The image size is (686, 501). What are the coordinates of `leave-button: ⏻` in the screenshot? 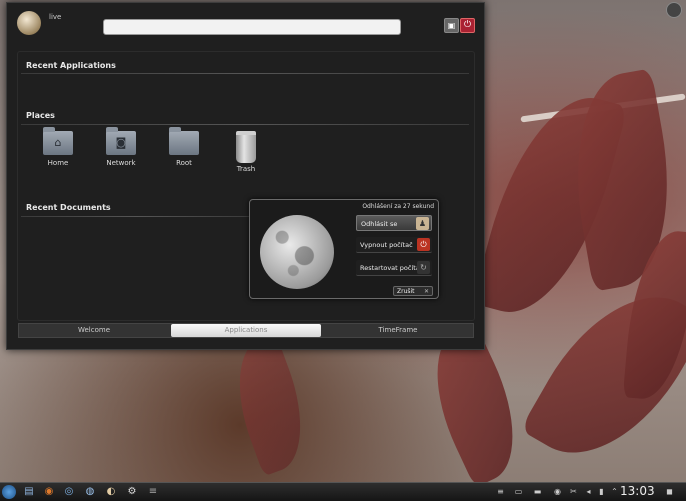 It's located at (467, 25).